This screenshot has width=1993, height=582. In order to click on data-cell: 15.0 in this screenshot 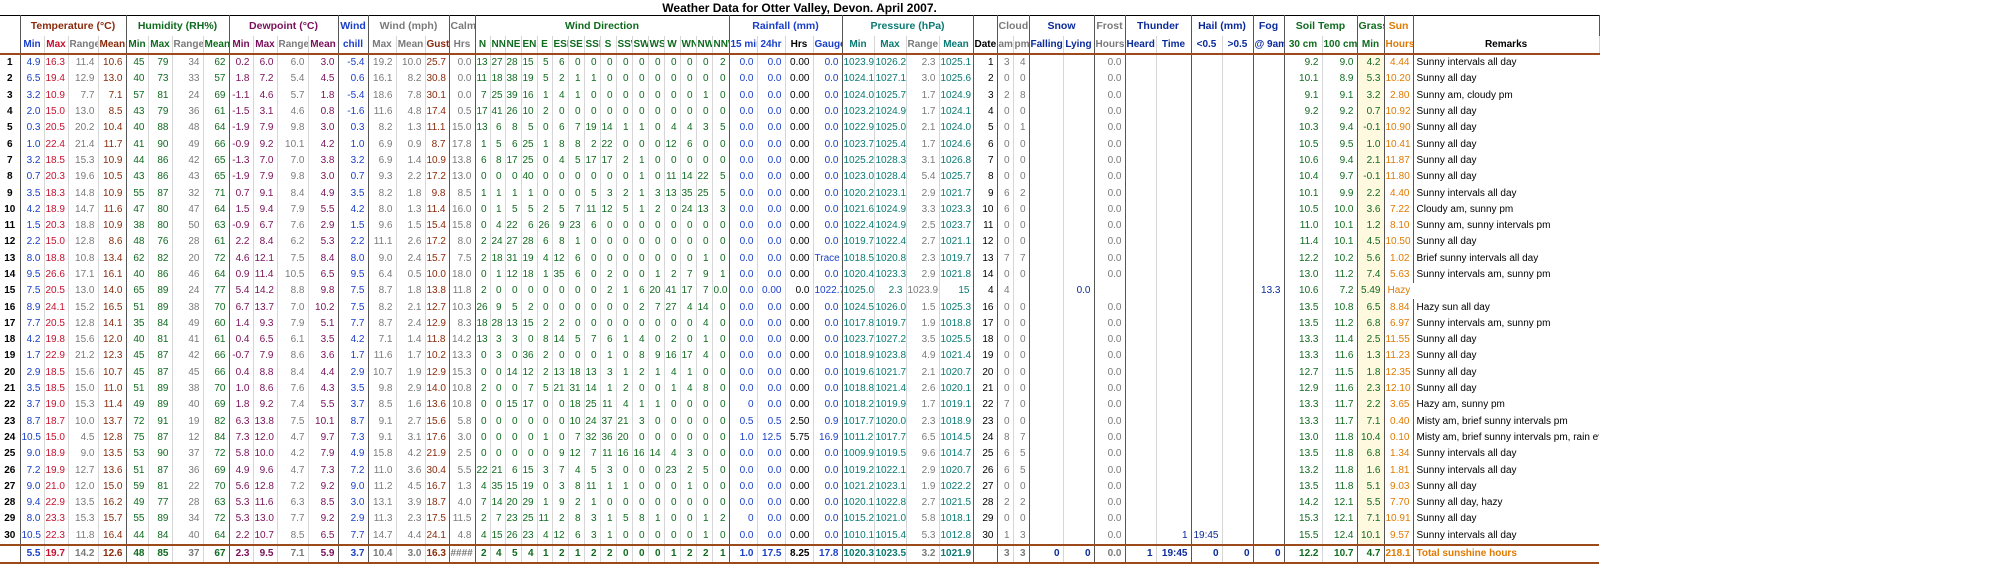, I will do `click(112, 487)`.